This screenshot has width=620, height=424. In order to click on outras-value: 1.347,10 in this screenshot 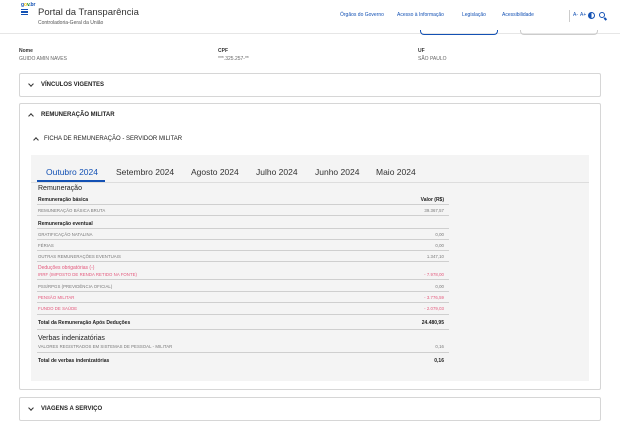, I will do `click(435, 256)`.